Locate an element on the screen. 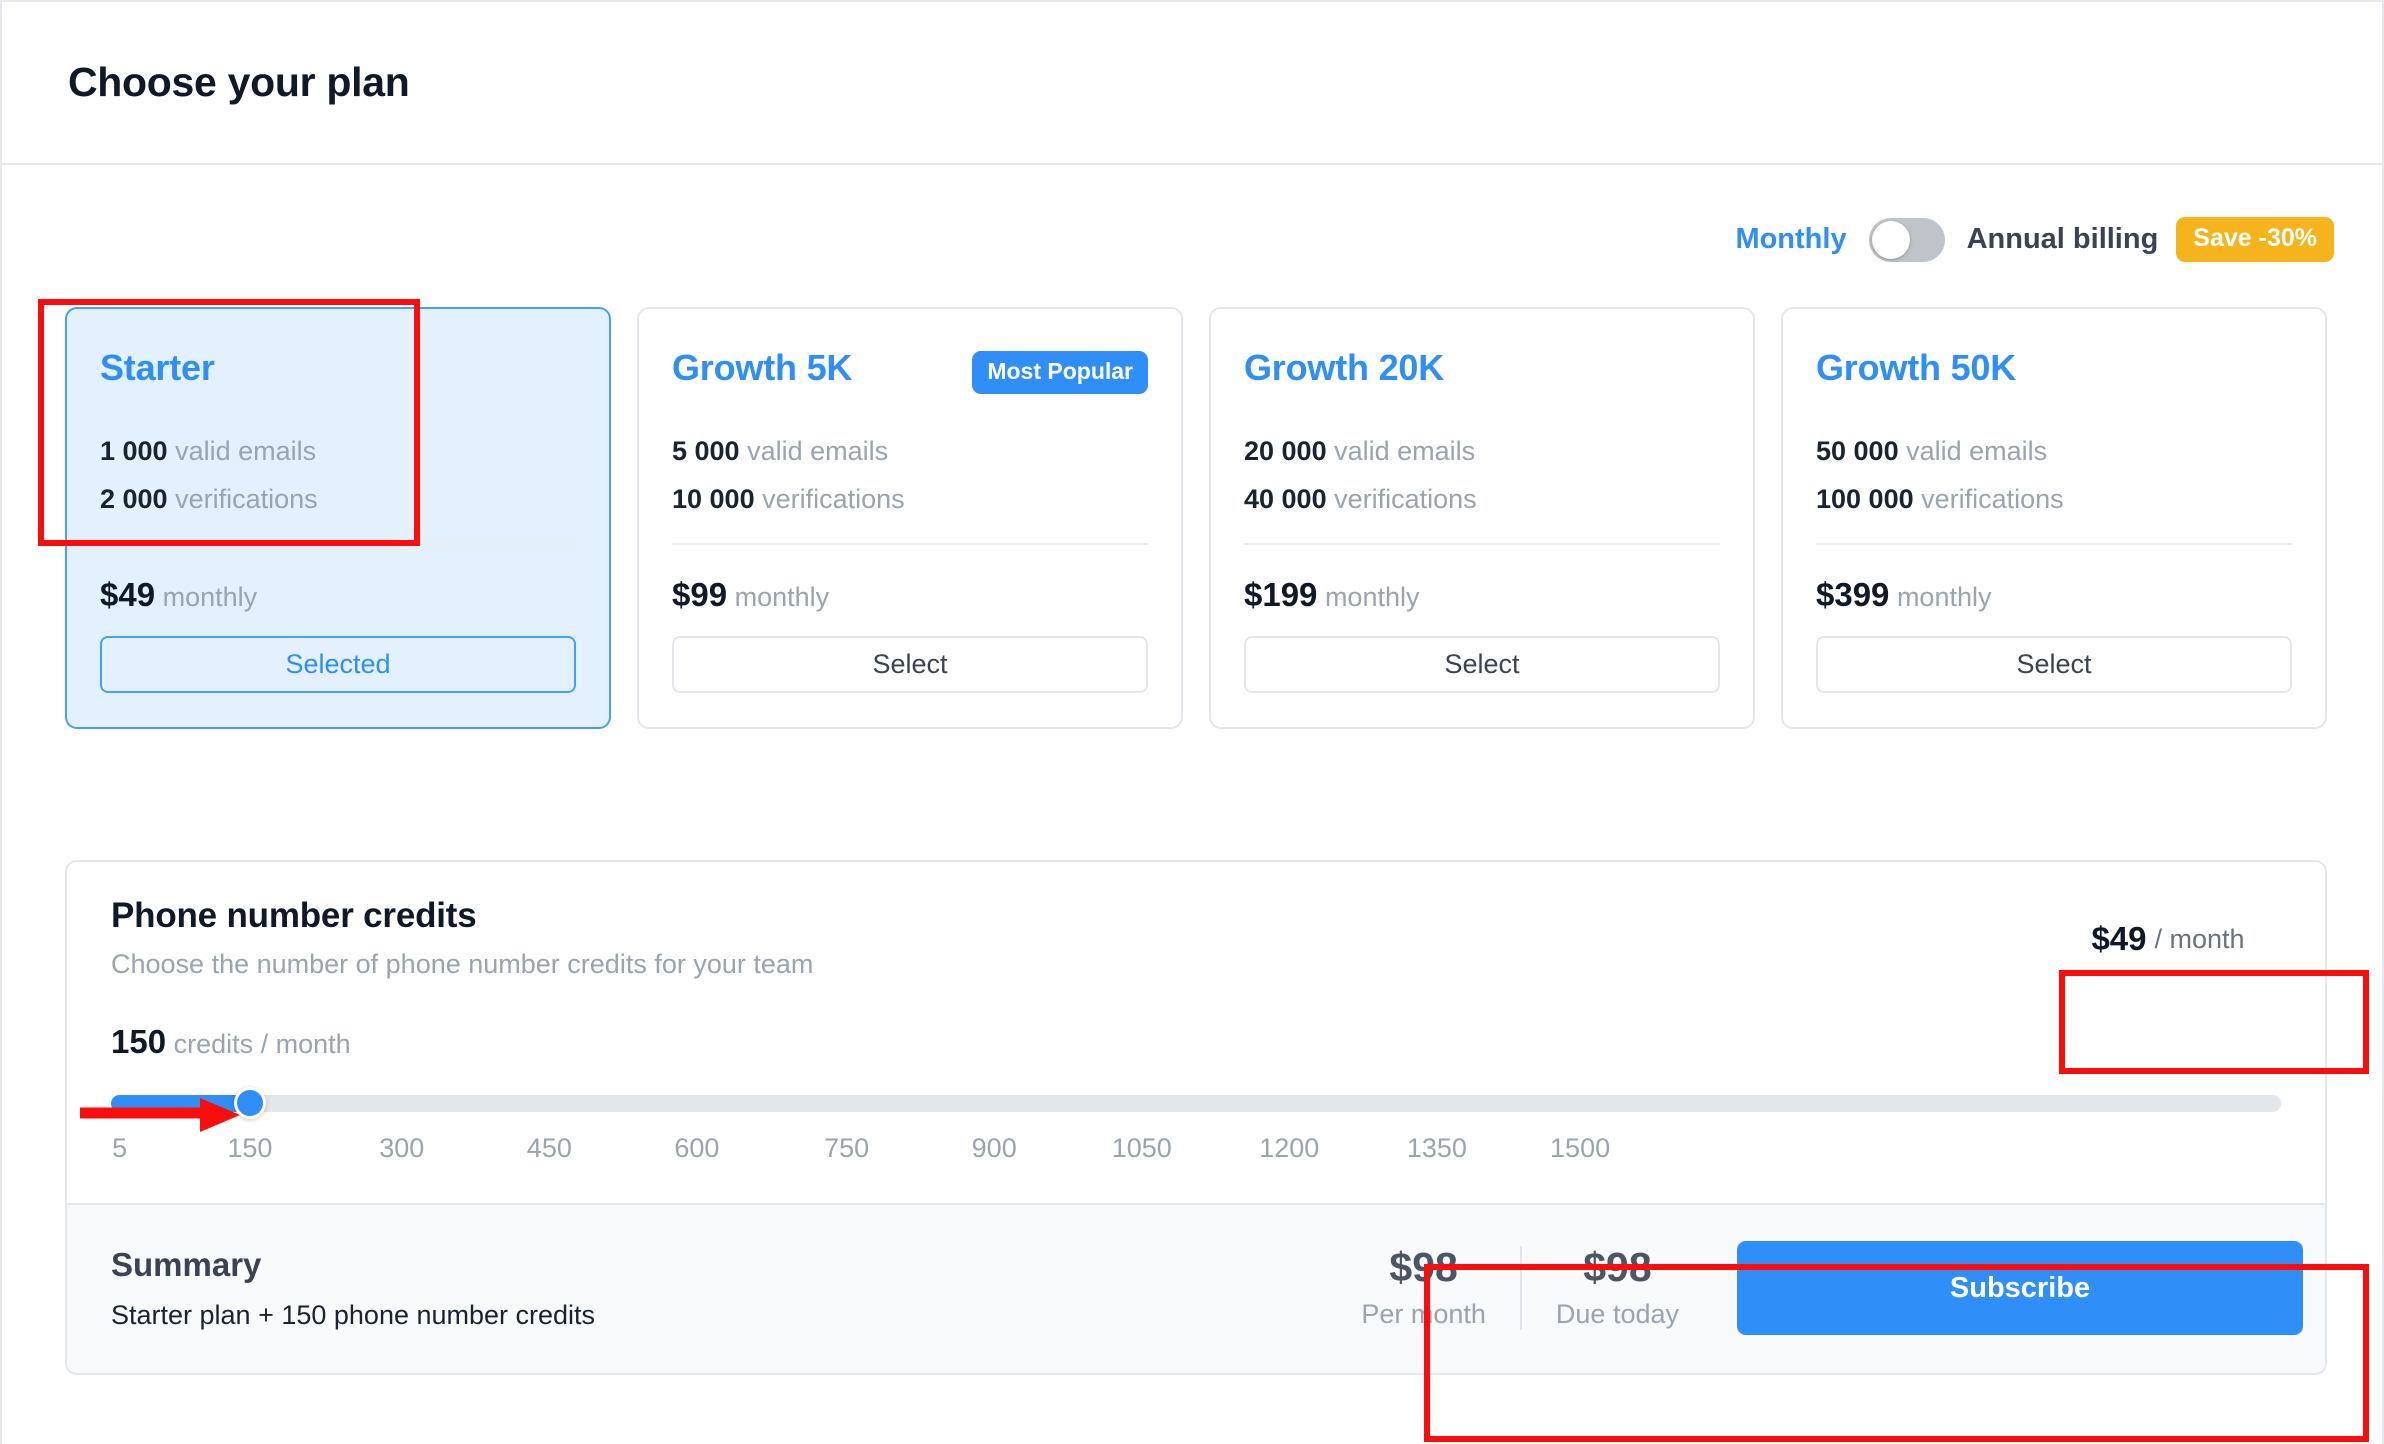 The image size is (2384, 1444). slider-tick: 1050 is located at coordinates (1141, 1148).